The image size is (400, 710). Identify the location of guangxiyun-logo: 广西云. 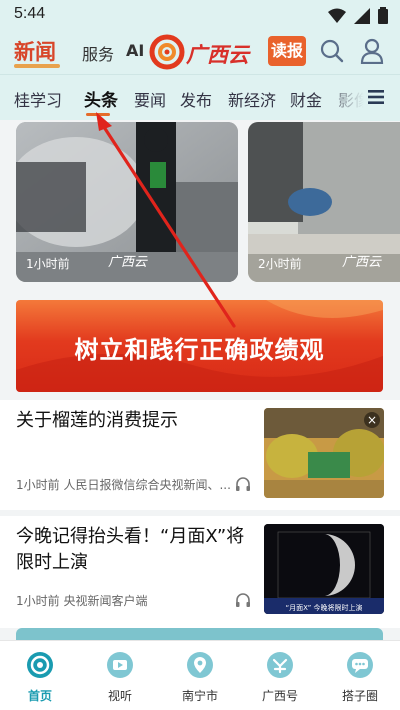
(200, 52).